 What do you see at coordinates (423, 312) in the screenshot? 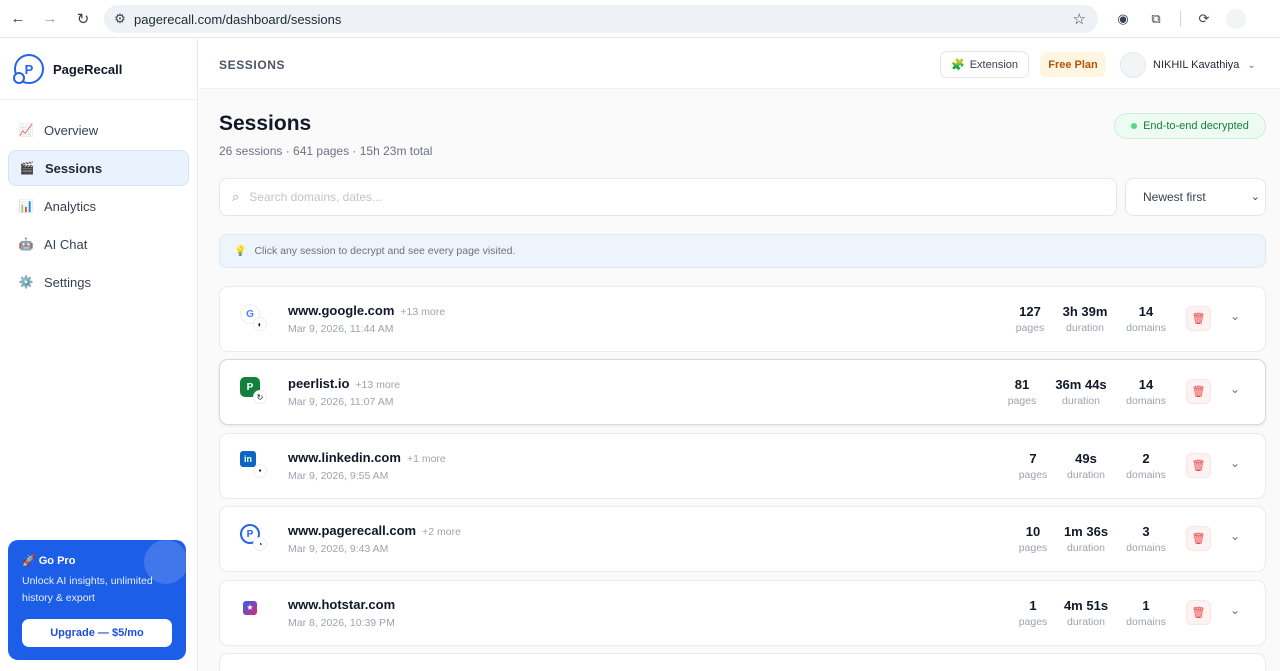
I see `more-domains-count: +13 more` at bounding box center [423, 312].